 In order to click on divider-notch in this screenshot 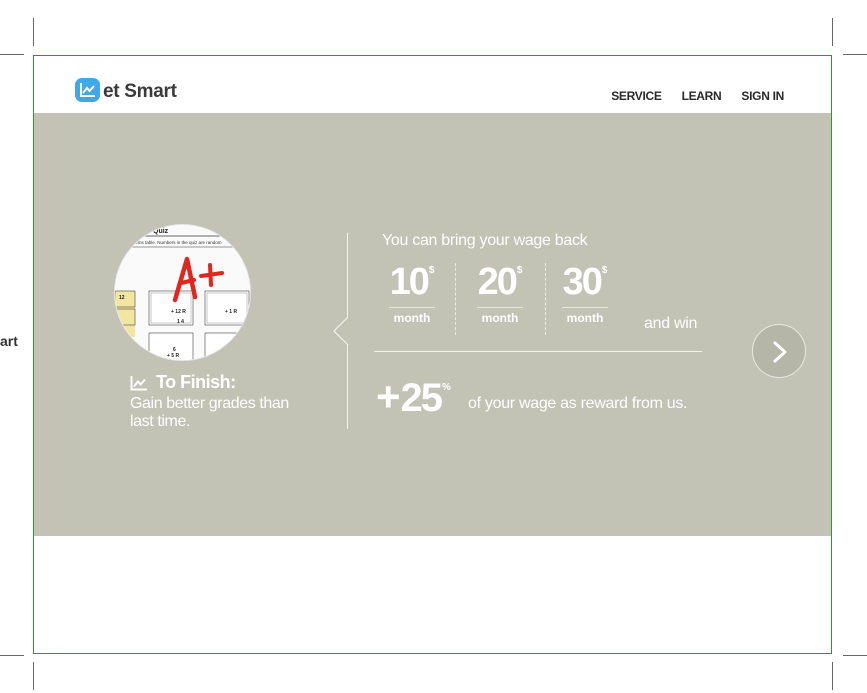, I will do `click(341, 331)`.